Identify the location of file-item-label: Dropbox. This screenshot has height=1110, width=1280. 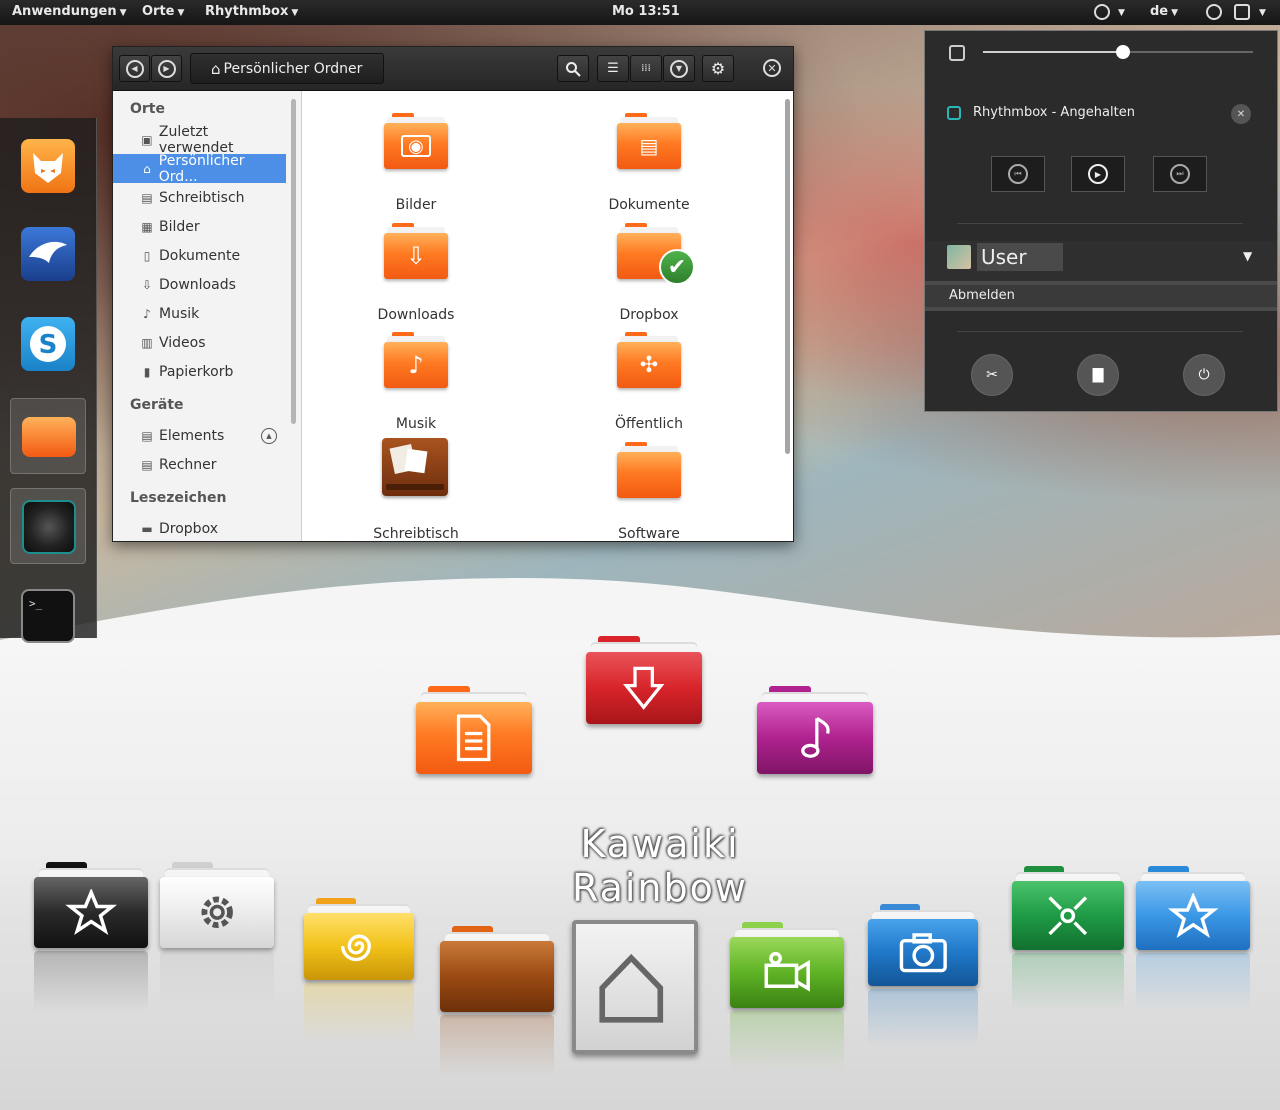
(649, 315).